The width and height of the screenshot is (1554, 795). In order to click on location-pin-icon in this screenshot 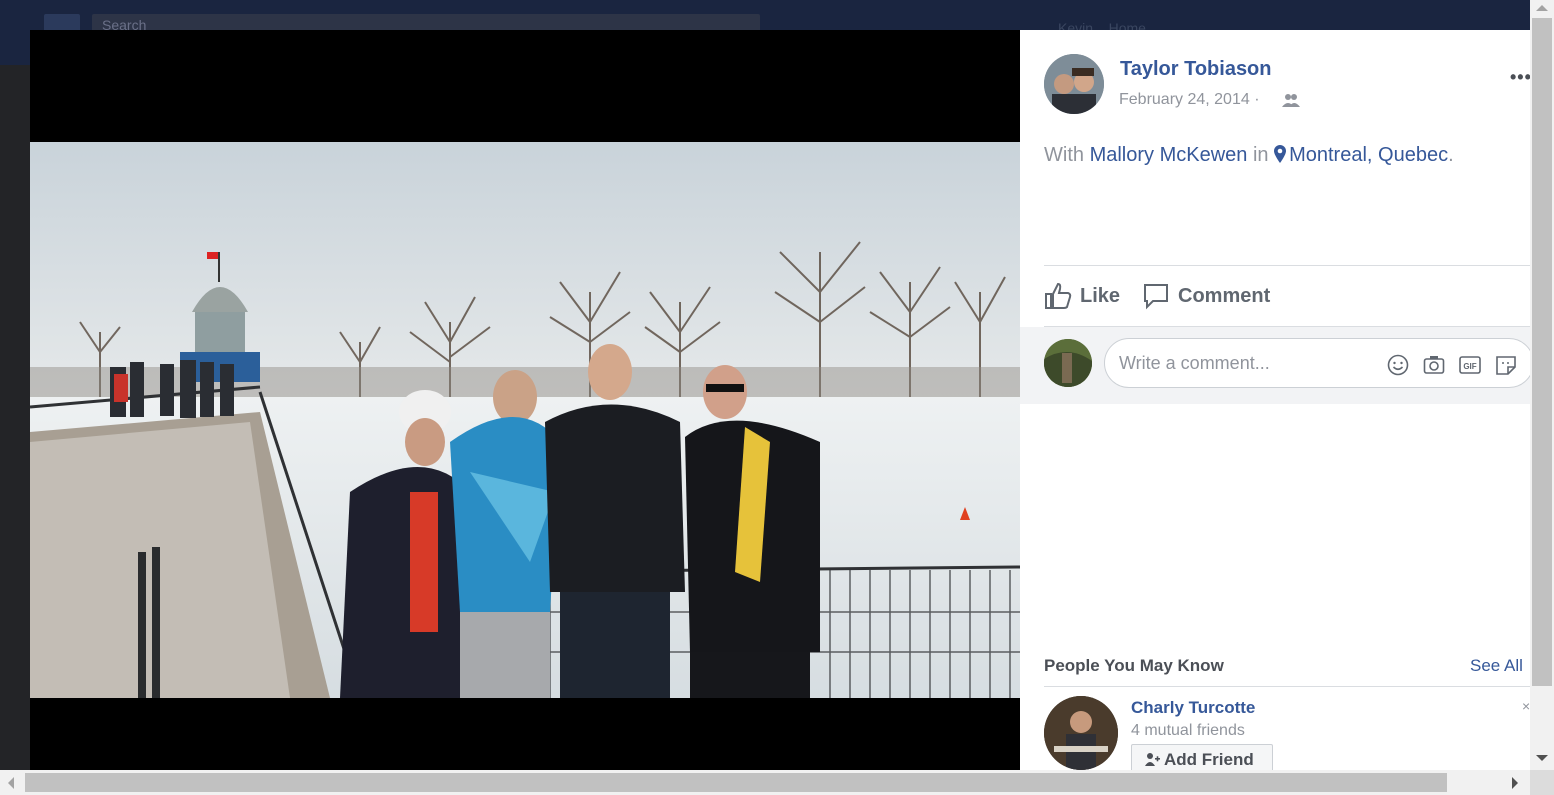, I will do `click(1280, 154)`.